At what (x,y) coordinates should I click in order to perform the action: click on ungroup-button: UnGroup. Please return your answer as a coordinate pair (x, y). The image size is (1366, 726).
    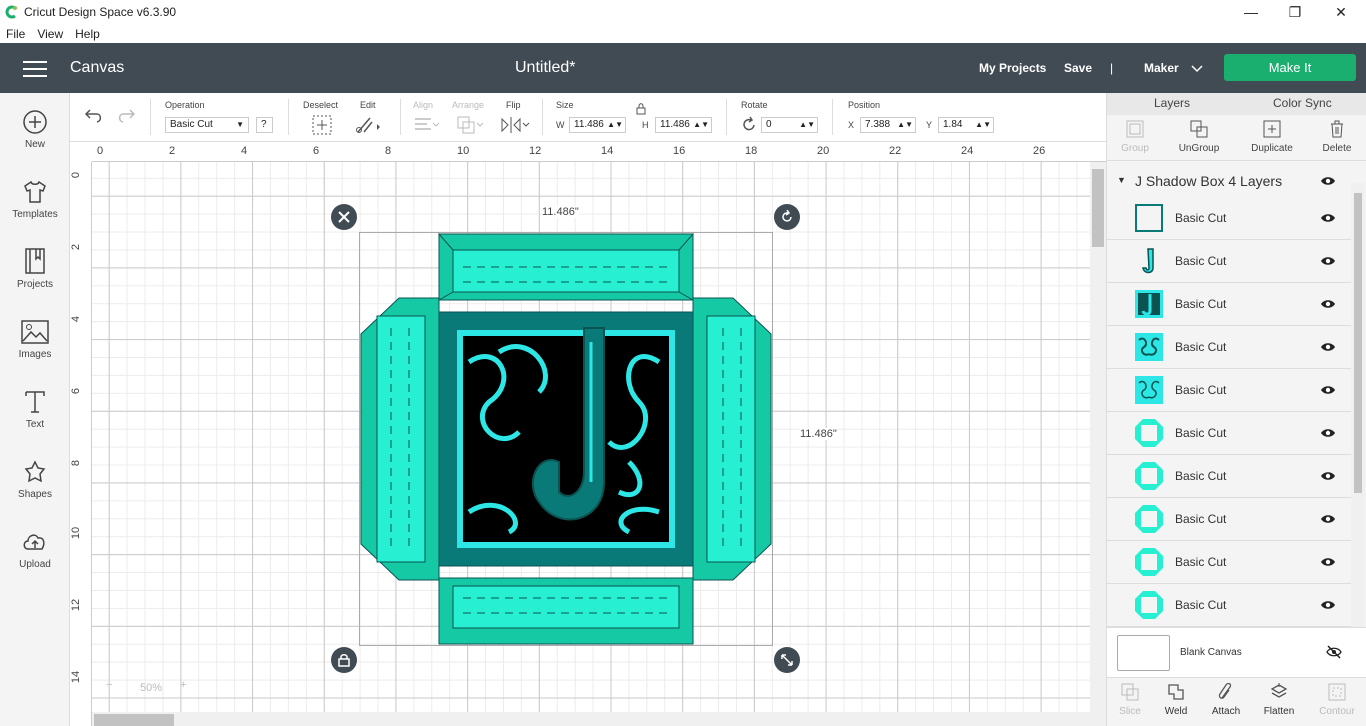
    Looking at the image, I should click on (1199, 136).